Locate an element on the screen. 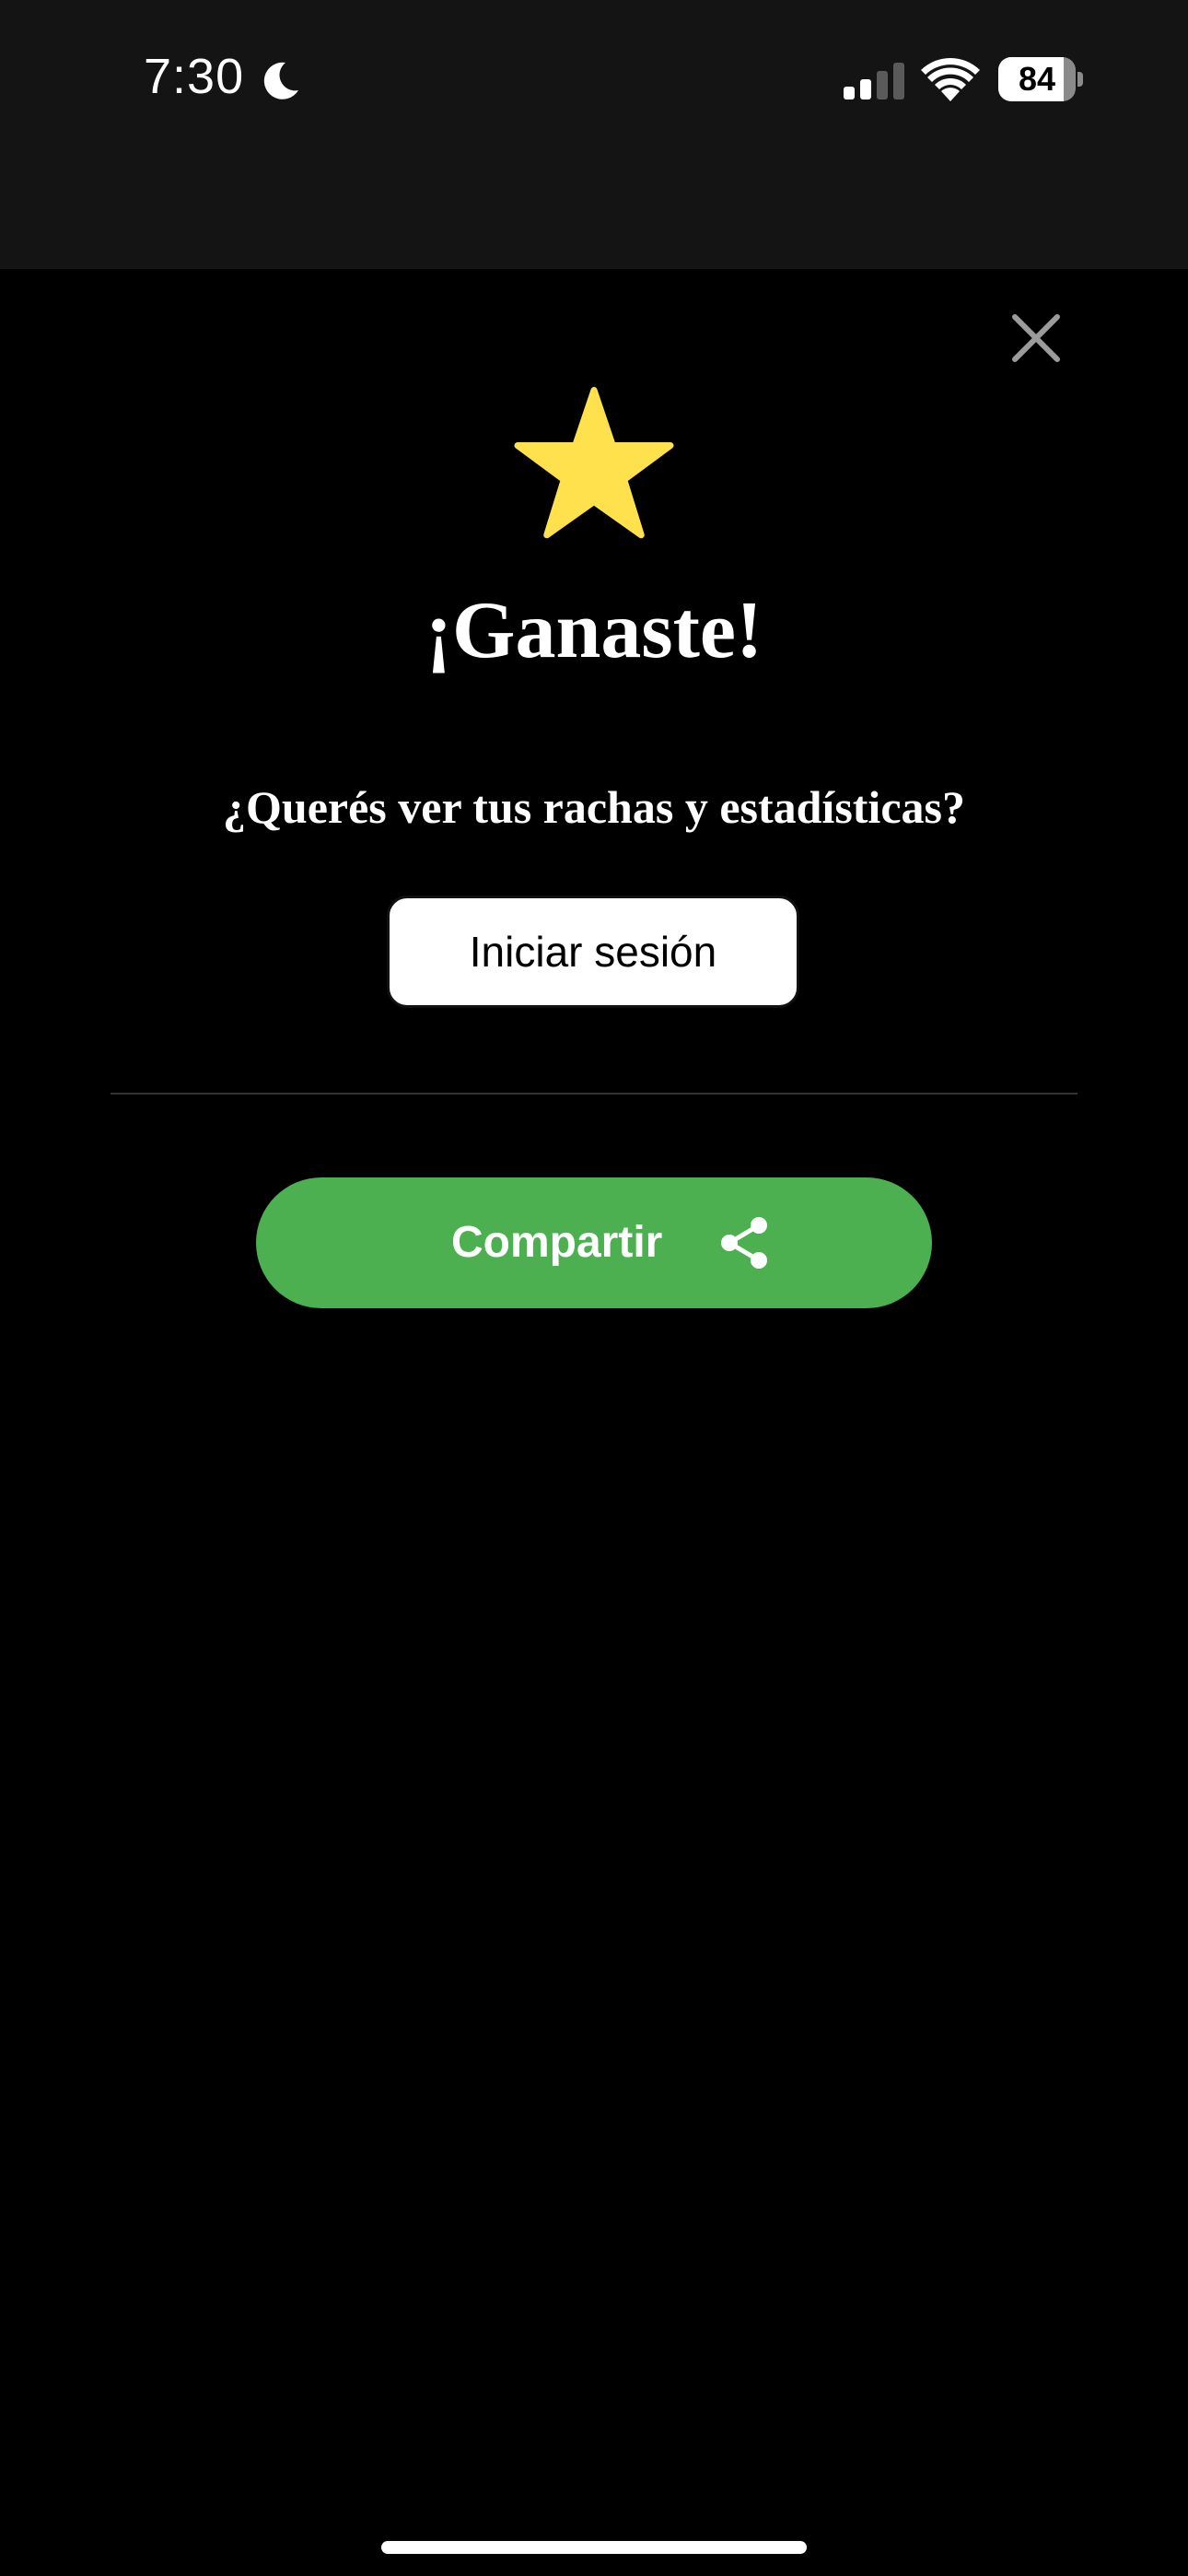 The height and width of the screenshot is (2576, 1188). star-icon is located at coordinates (594, 463).